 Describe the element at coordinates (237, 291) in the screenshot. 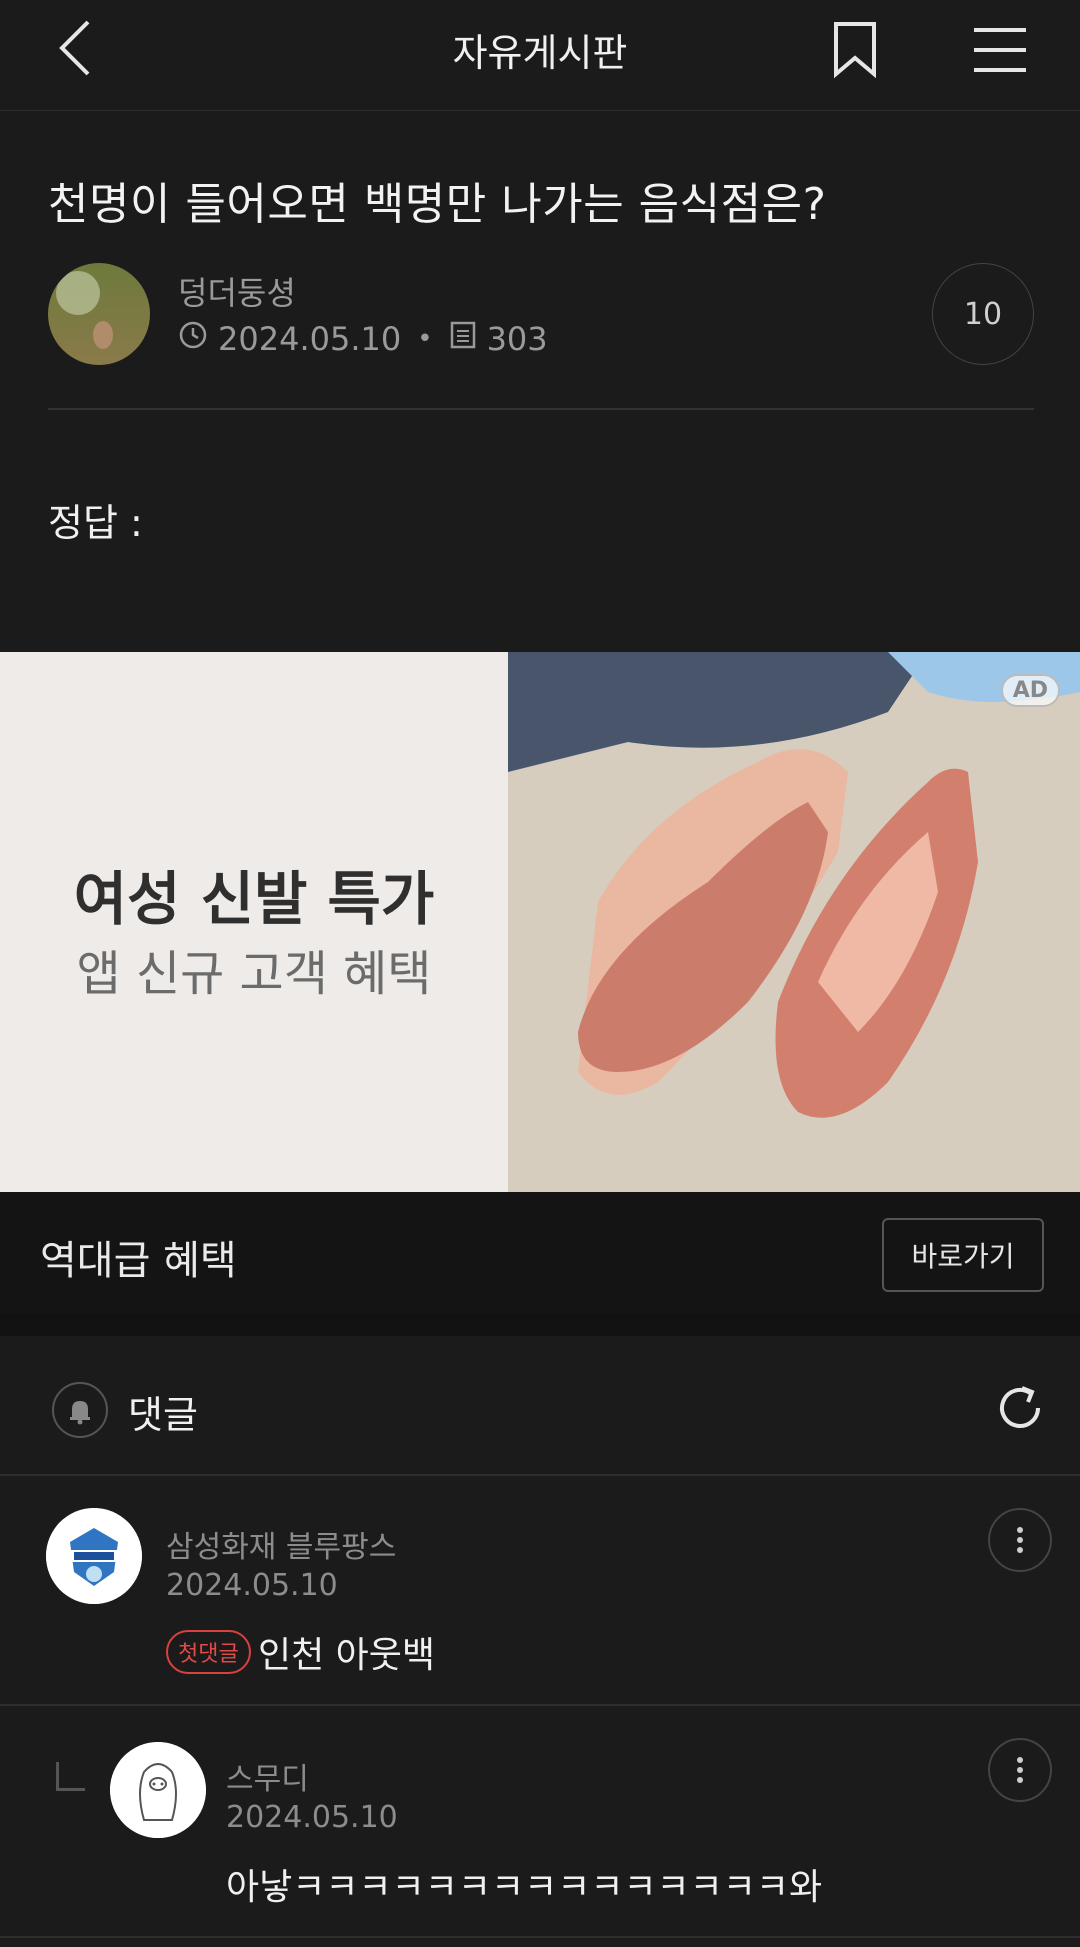

I see `author-name: 덩더둥셩` at that location.